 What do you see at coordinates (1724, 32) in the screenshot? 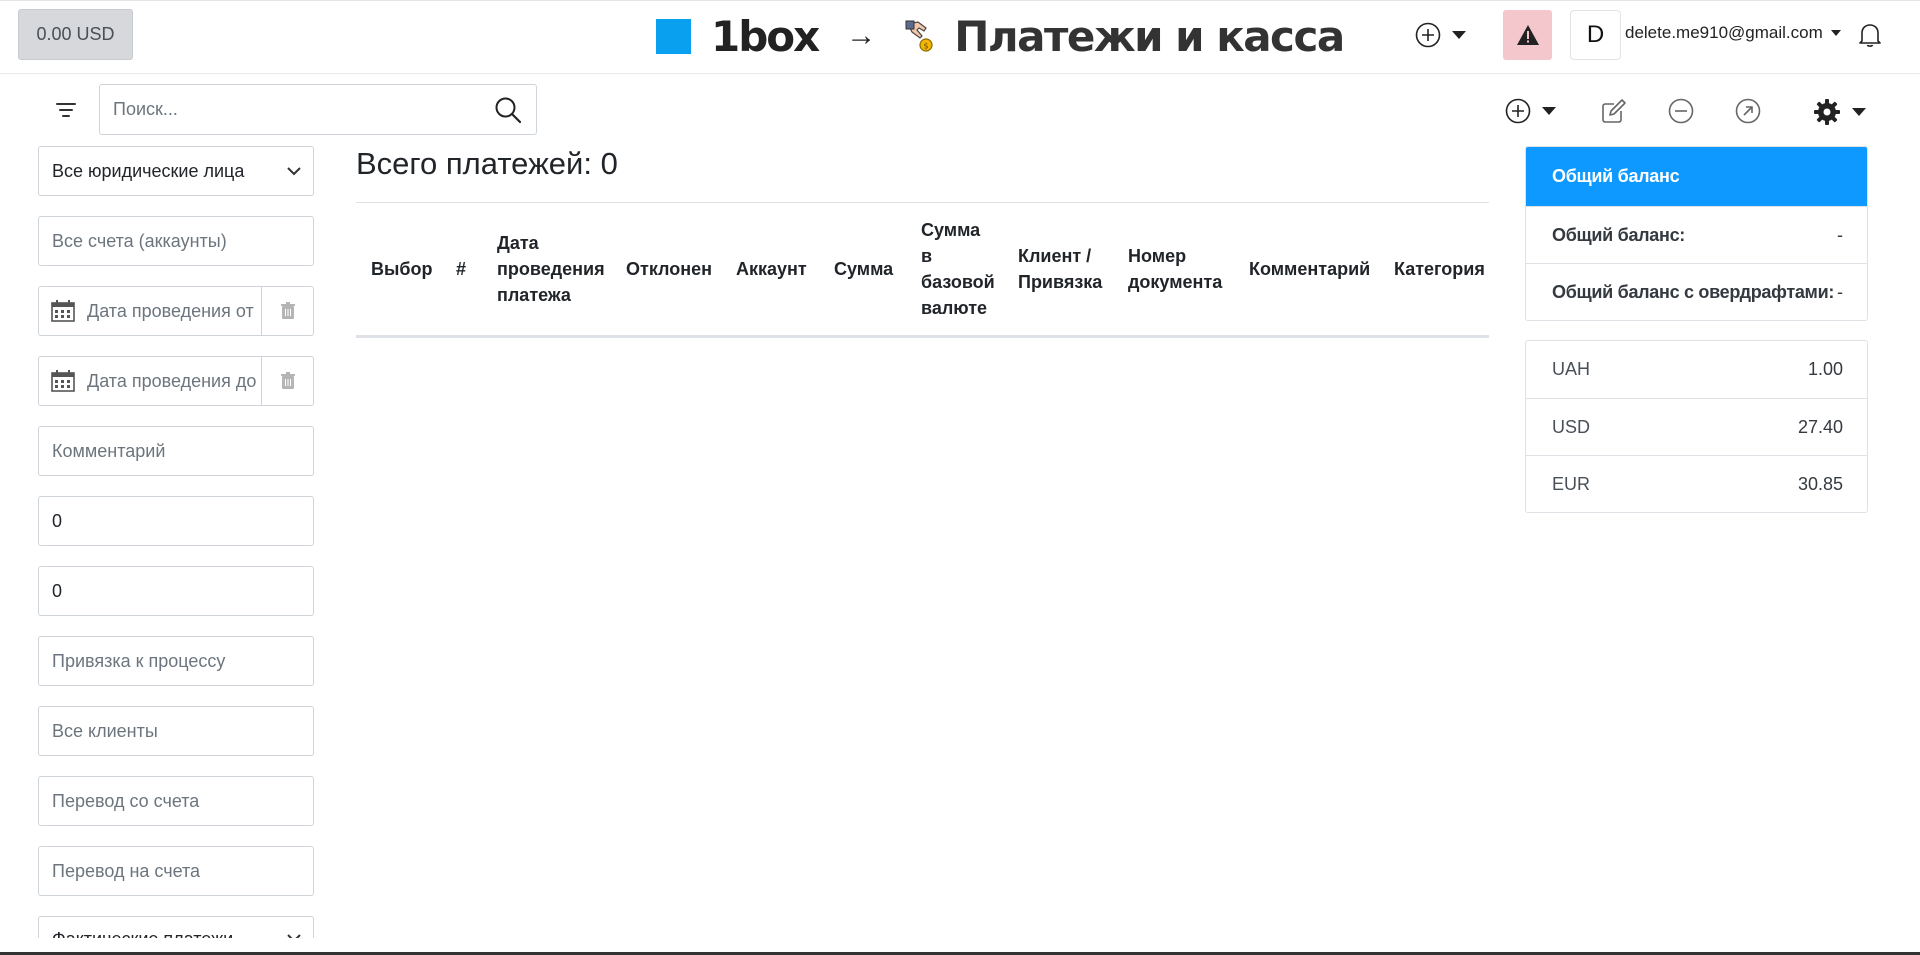
I see `user-email: delete.me910@gmail.com` at bounding box center [1724, 32].